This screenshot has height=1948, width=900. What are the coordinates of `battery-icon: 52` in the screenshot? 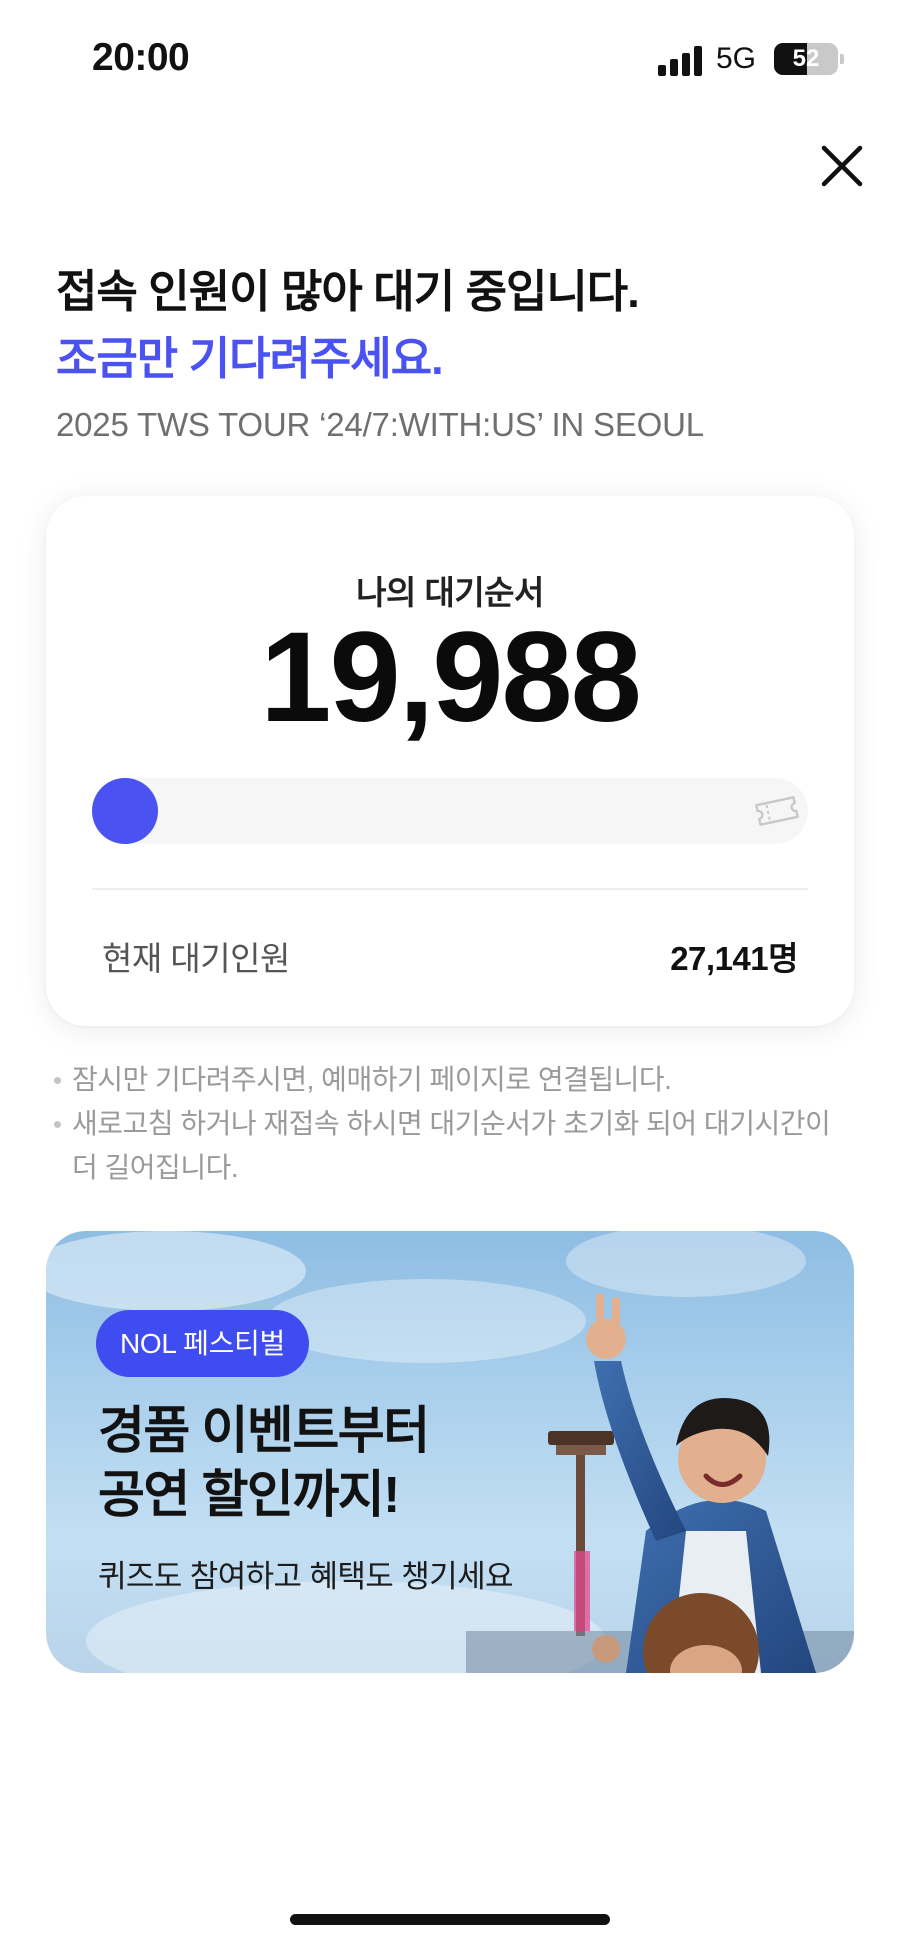 It's located at (809, 59).